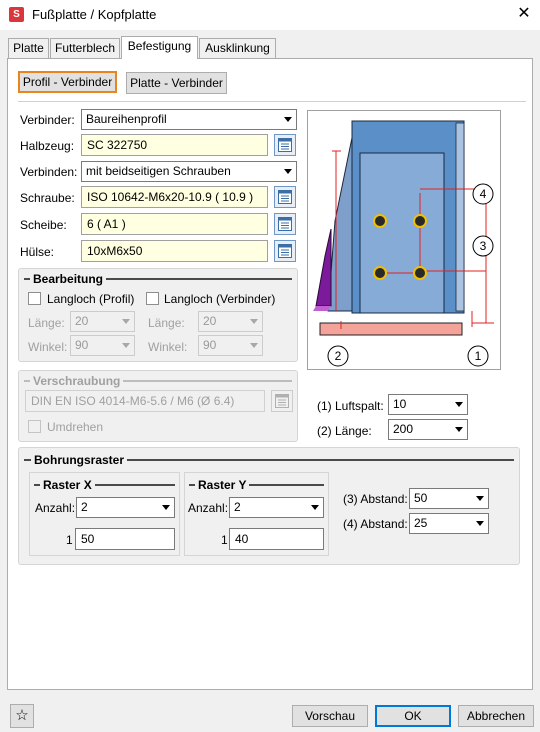  I want to click on profil-winkel-select: 90, so click(102, 345).